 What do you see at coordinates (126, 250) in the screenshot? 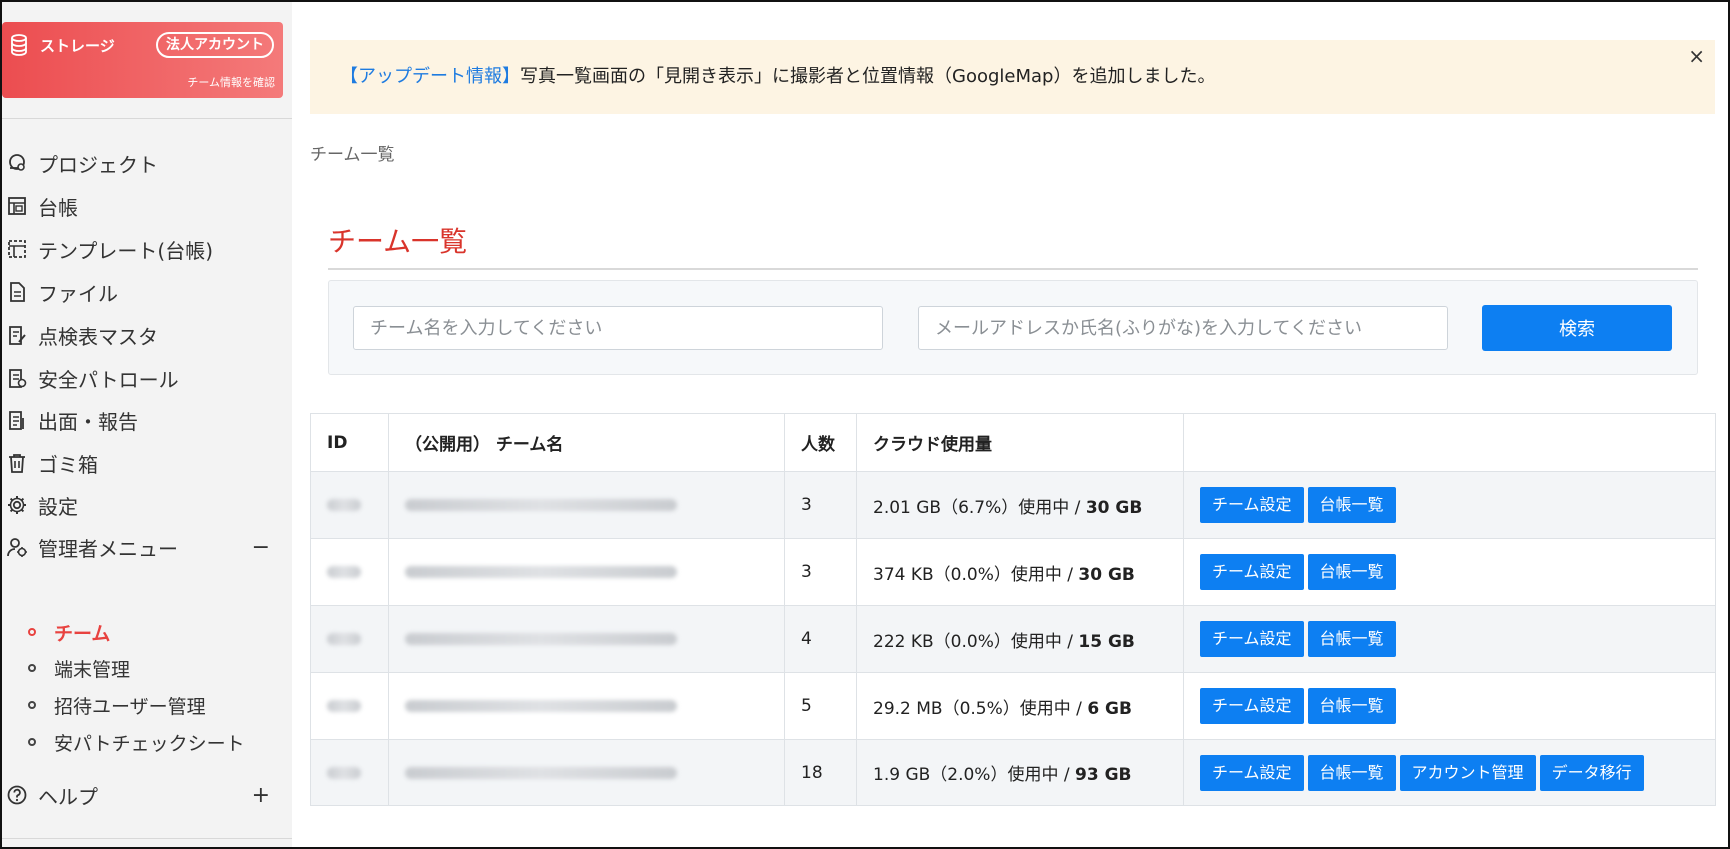
I see `sidebar-item-label: テンプレート(台帳)` at bounding box center [126, 250].